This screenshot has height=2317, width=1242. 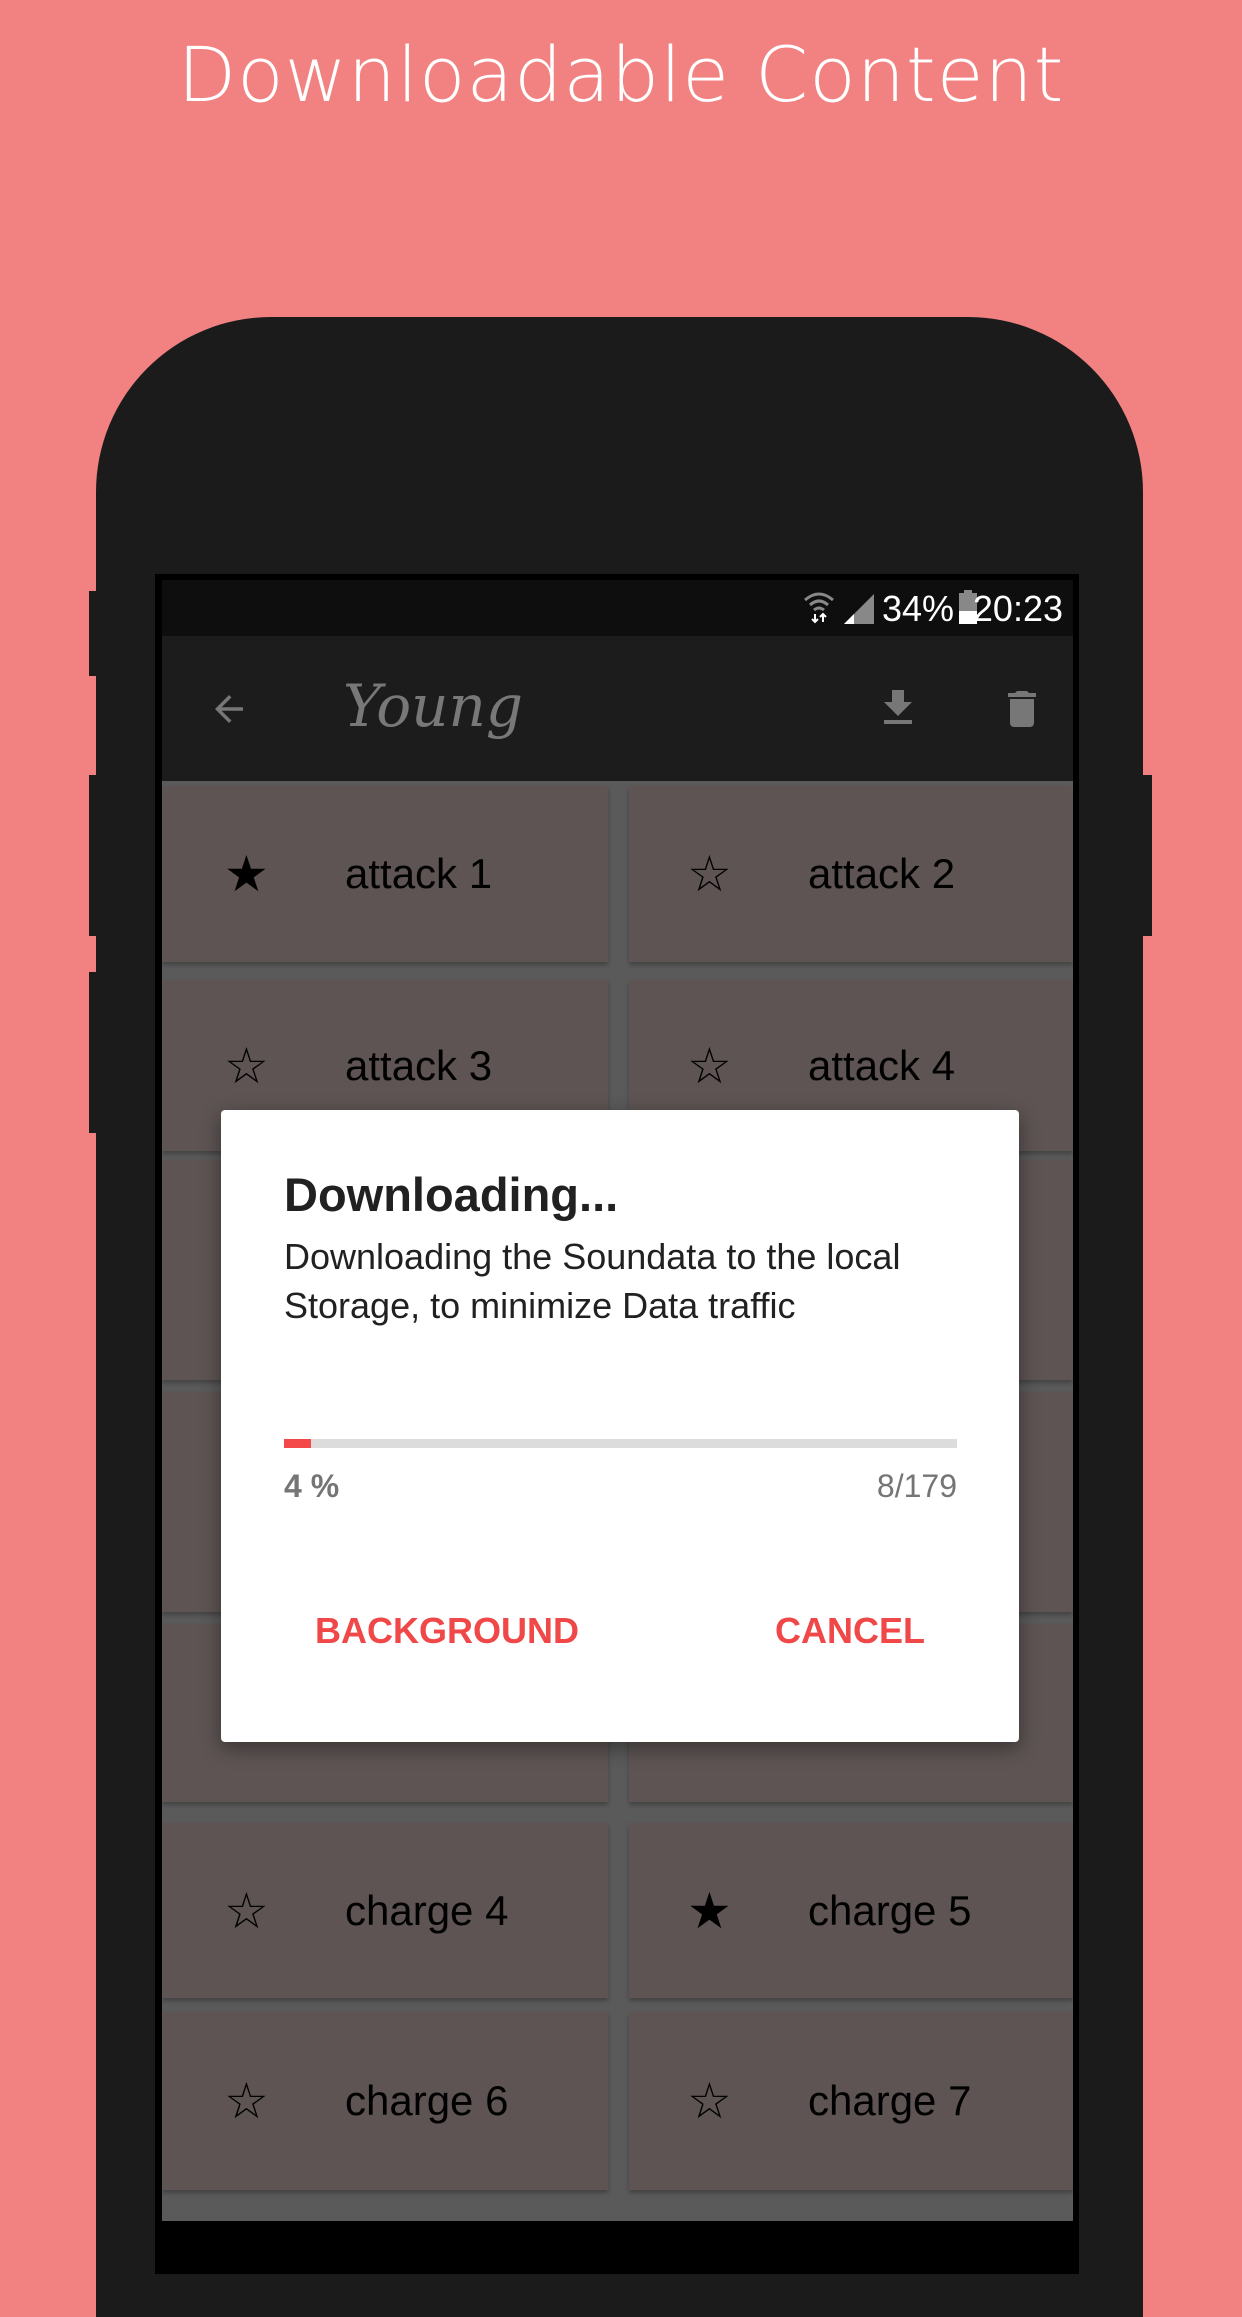 What do you see at coordinates (617, 708) in the screenshot?
I see `toolbar: Young` at bounding box center [617, 708].